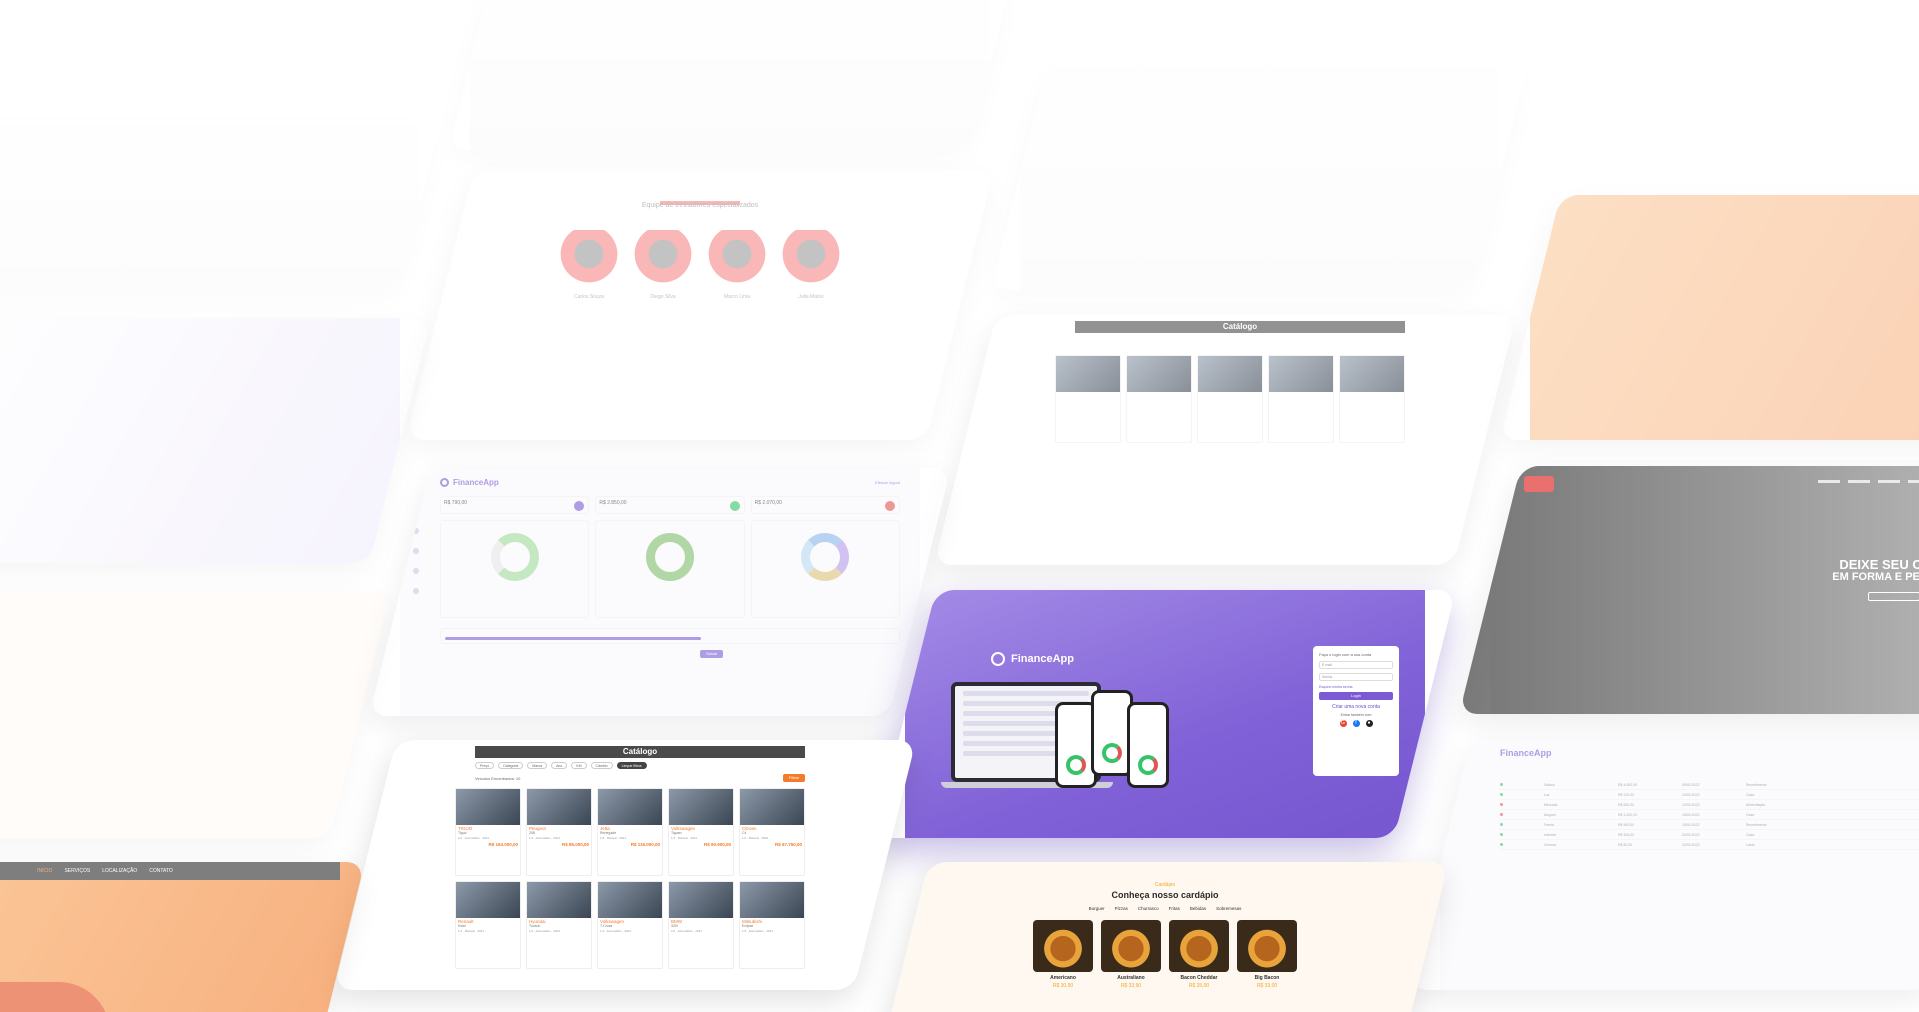  Describe the element at coordinates (670, 505) in the screenshot. I see `stats-row: R$ 790,00 R$ 2.850,00 R$ 2.070,00` at that location.